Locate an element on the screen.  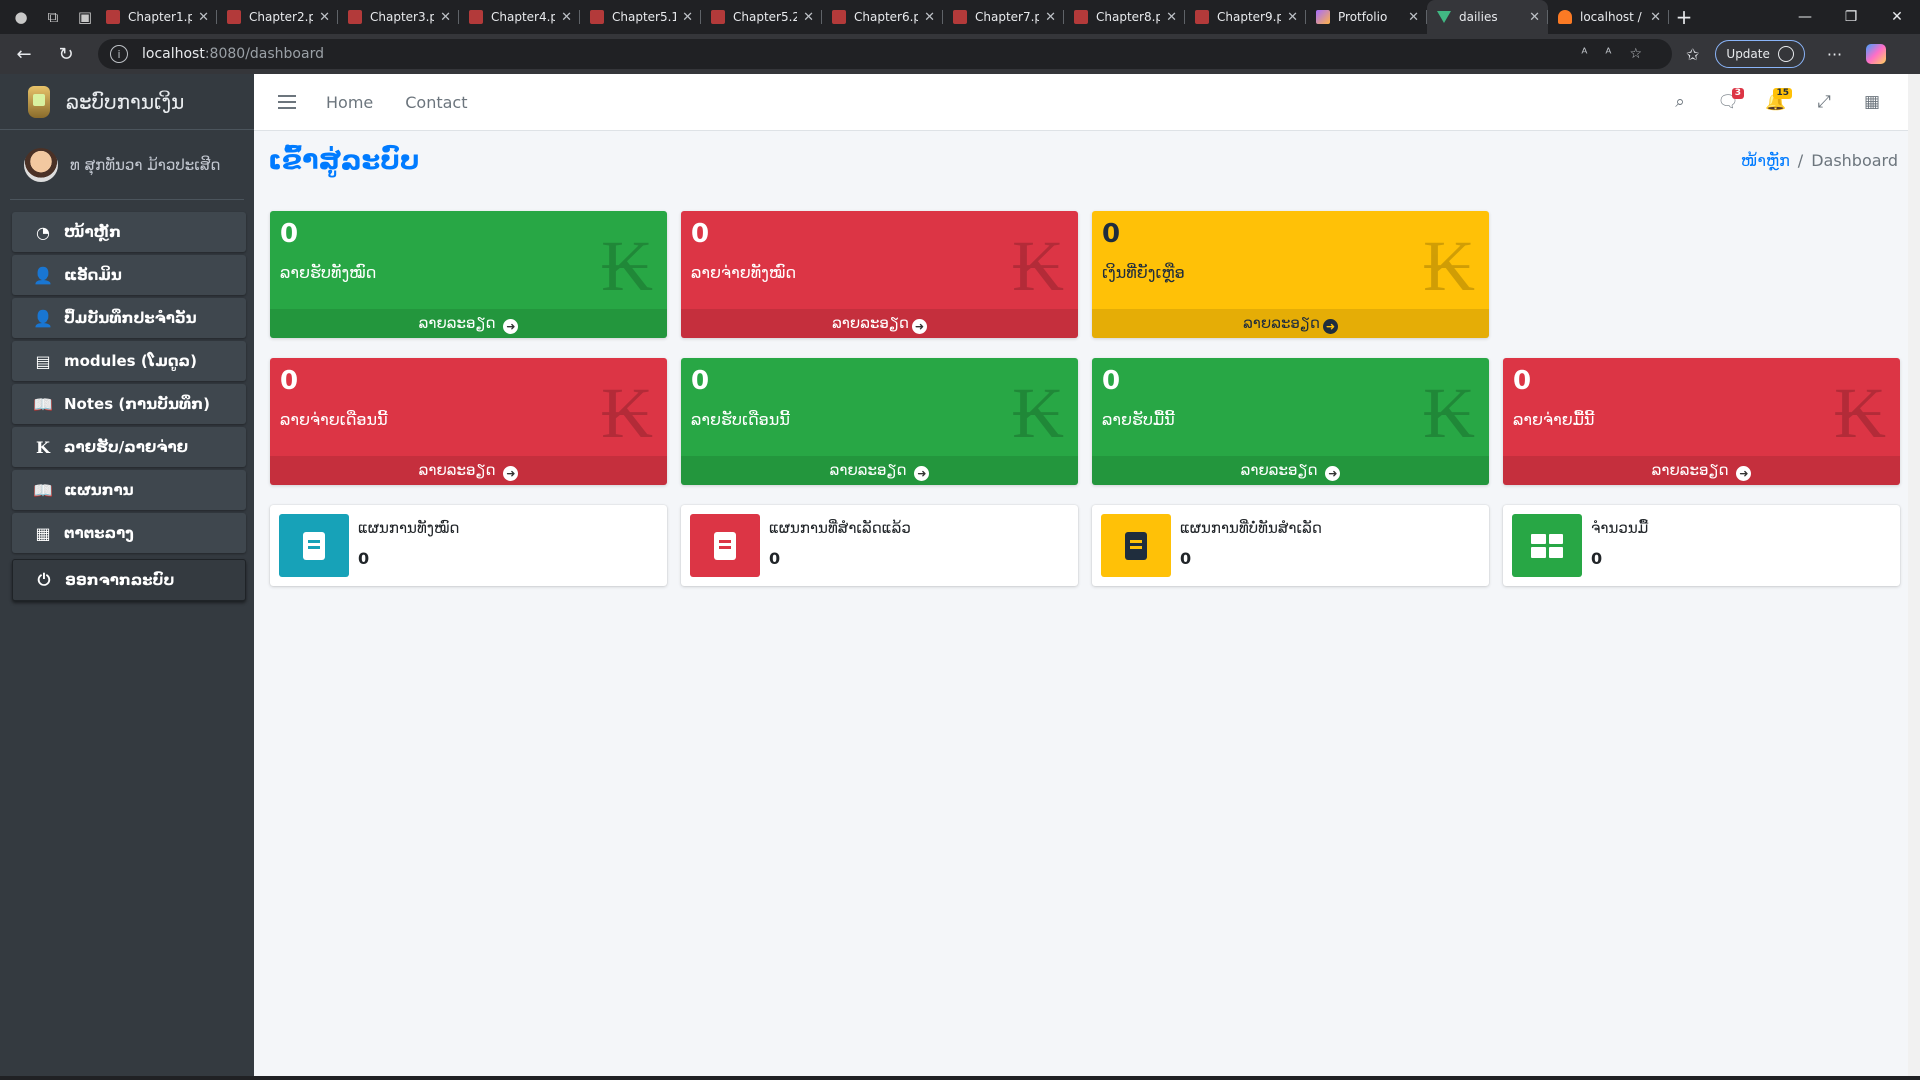
dashboard-icon: ◔ is located at coordinates (43, 232).